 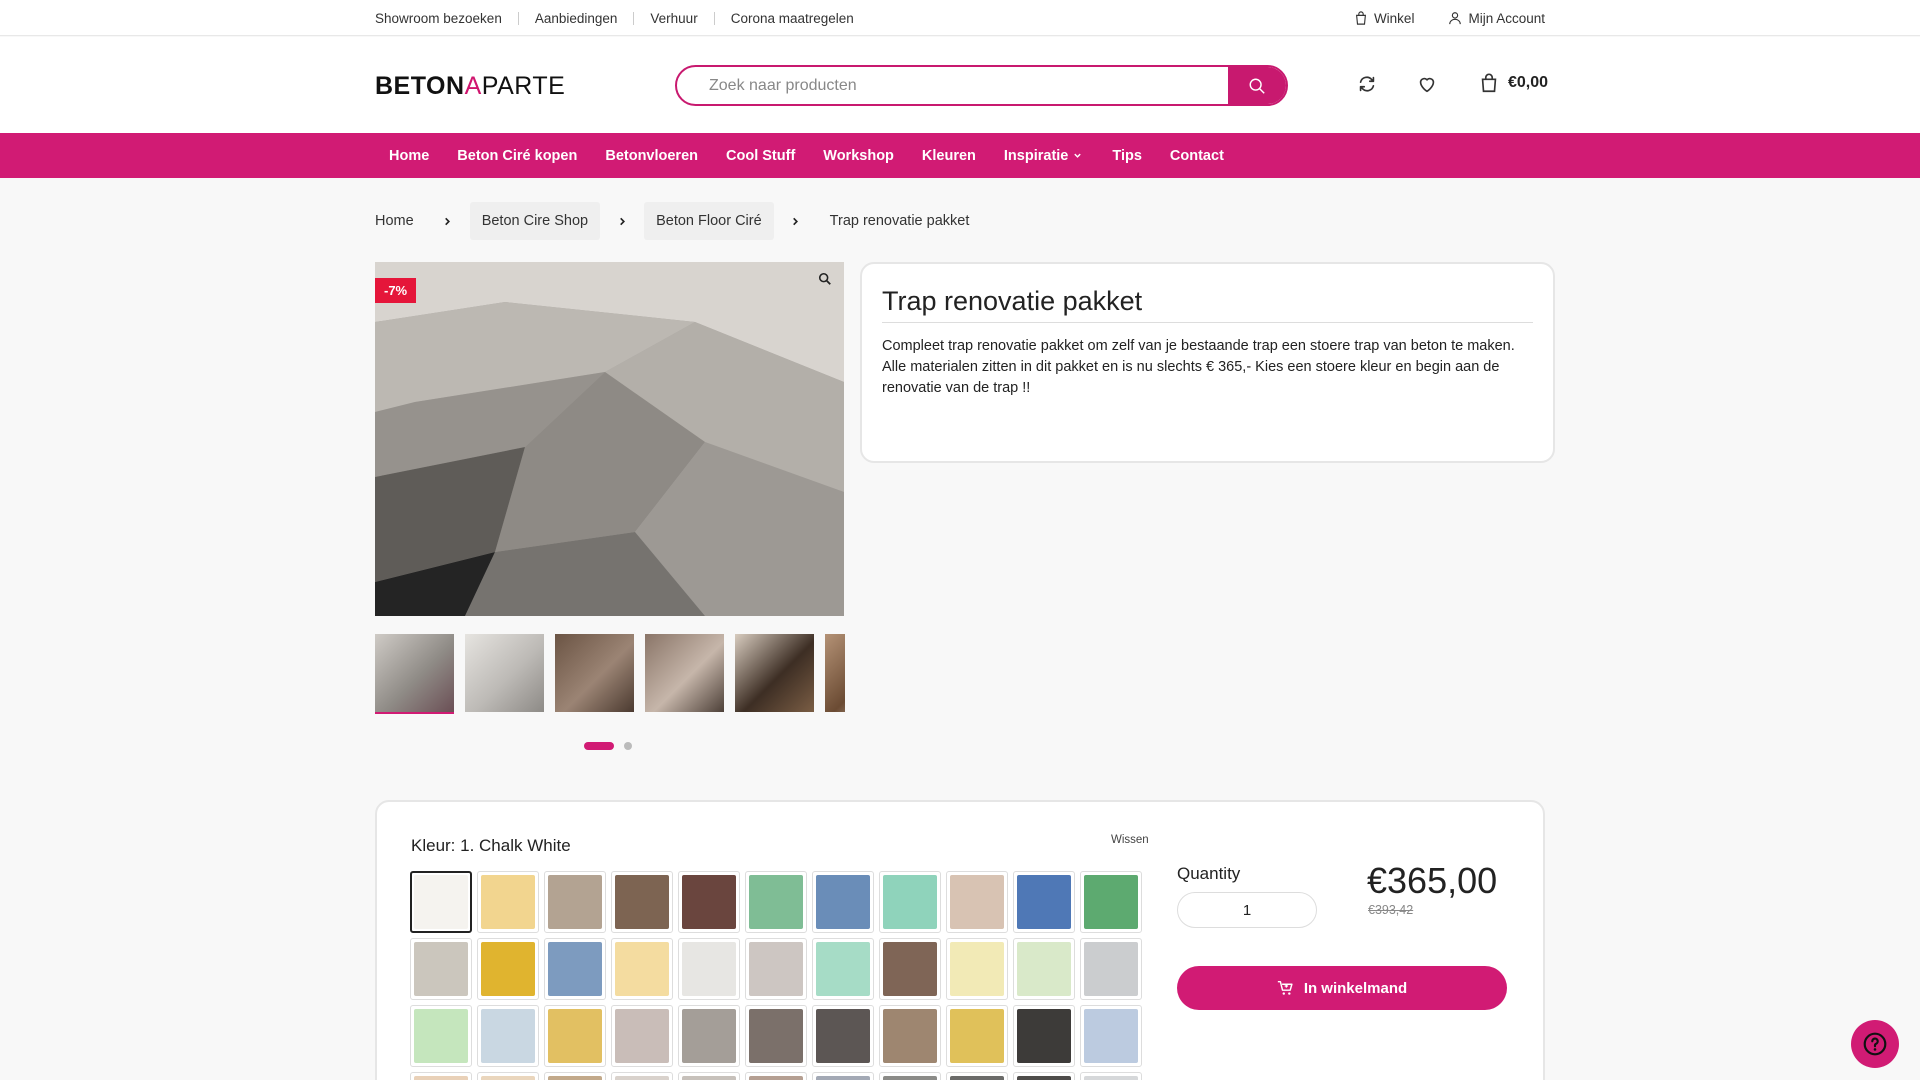 What do you see at coordinates (760, 156) in the screenshot?
I see `nav-cool-stuff: Cool Stuff` at bounding box center [760, 156].